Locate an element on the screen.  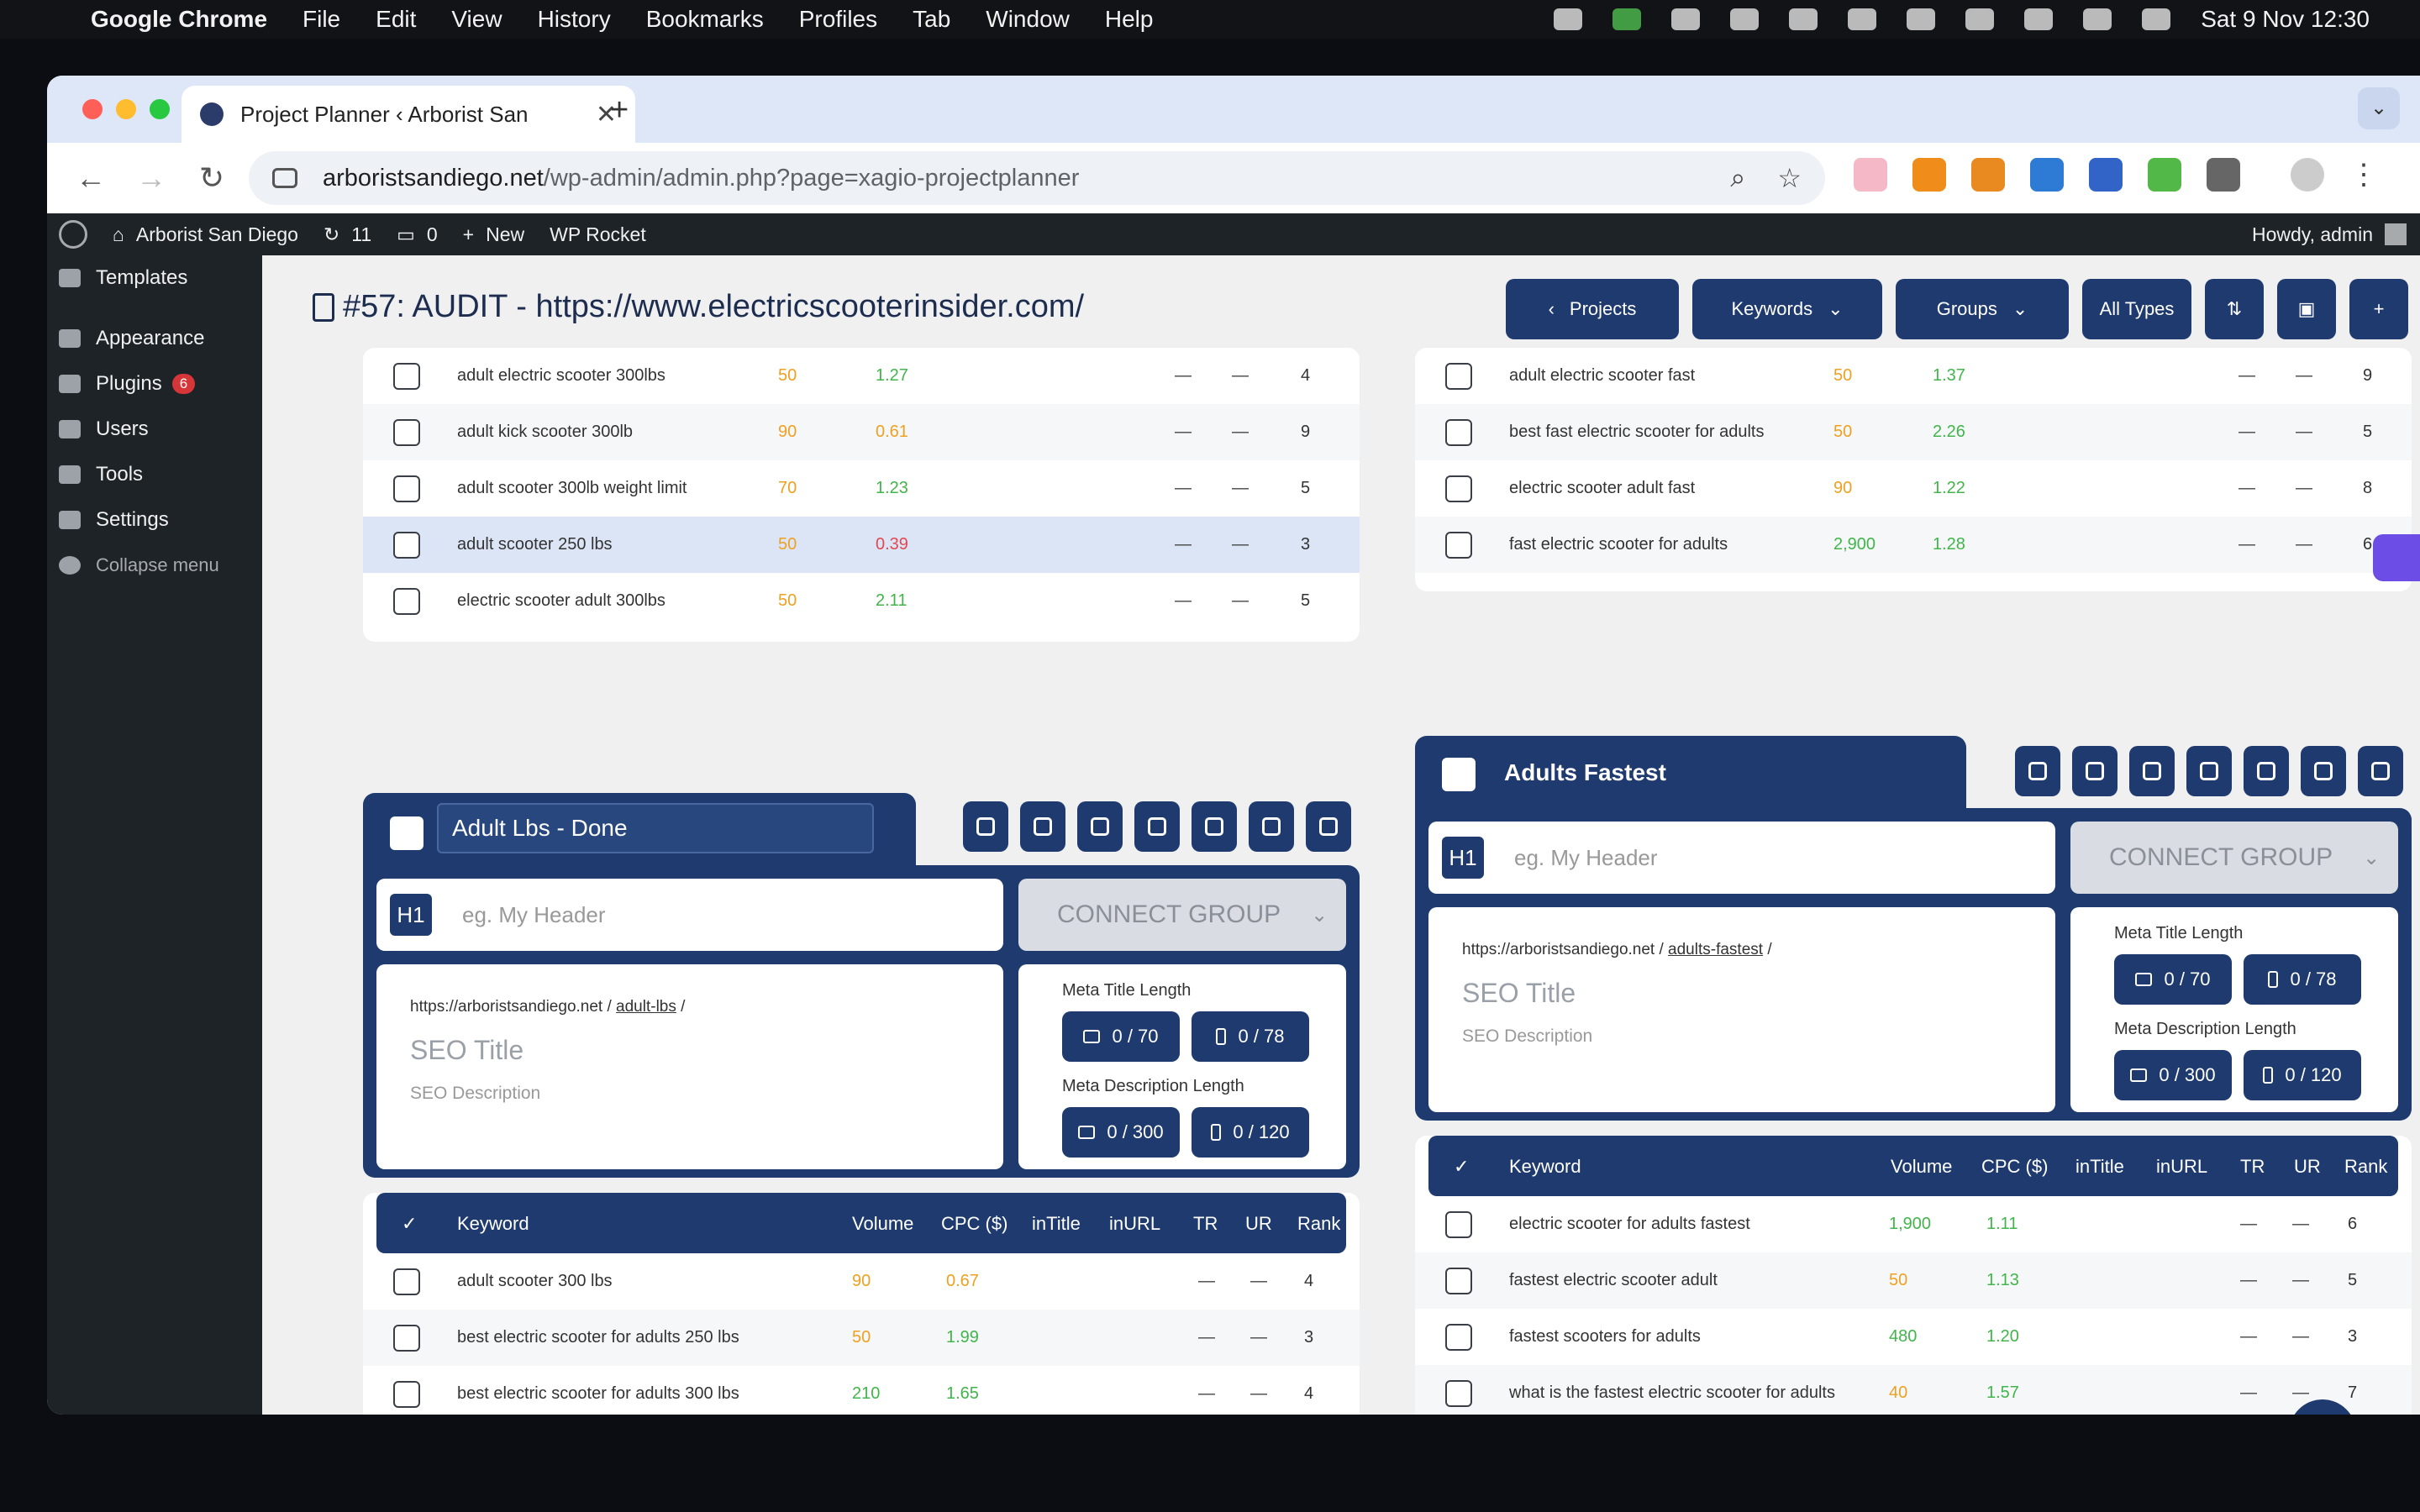
table-row: adult electric scooter fast 50 1.37 — — 9 is located at coordinates (1914, 376).